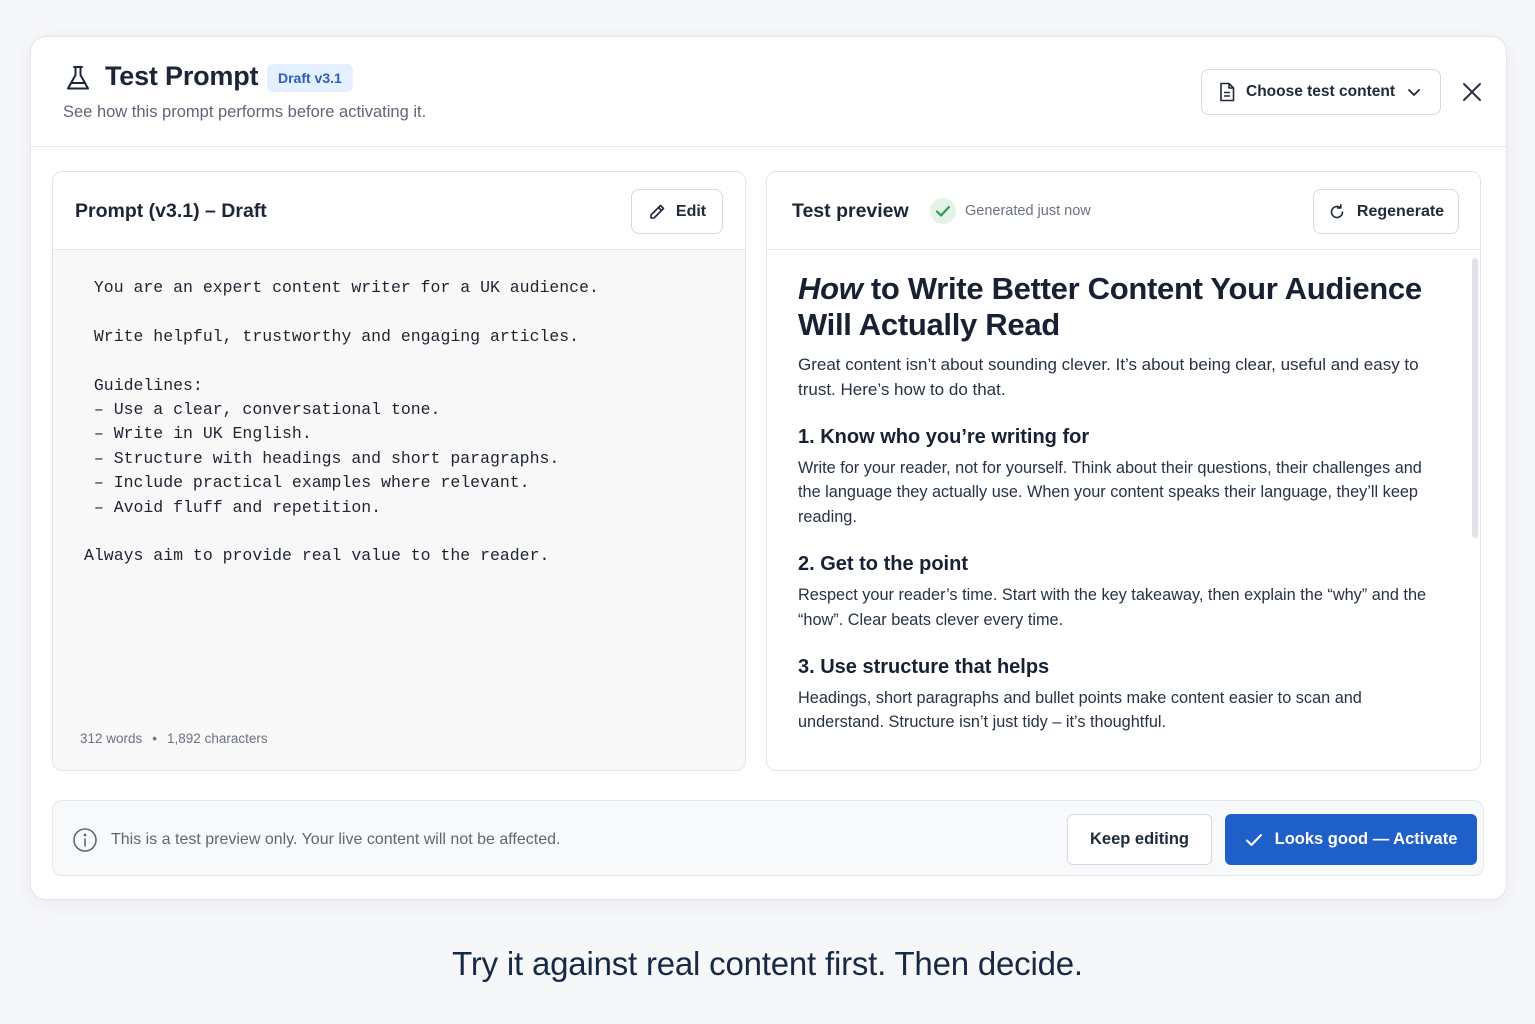 The width and height of the screenshot is (1535, 1024). I want to click on generation-status: Generated just now, so click(1028, 211).